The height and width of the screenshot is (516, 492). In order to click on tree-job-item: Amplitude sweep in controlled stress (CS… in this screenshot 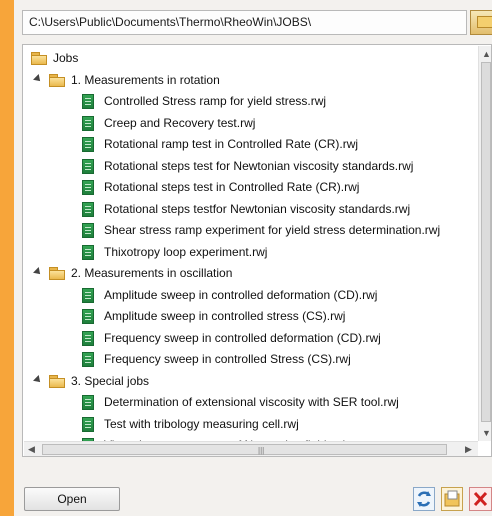, I will do `click(251, 316)`.